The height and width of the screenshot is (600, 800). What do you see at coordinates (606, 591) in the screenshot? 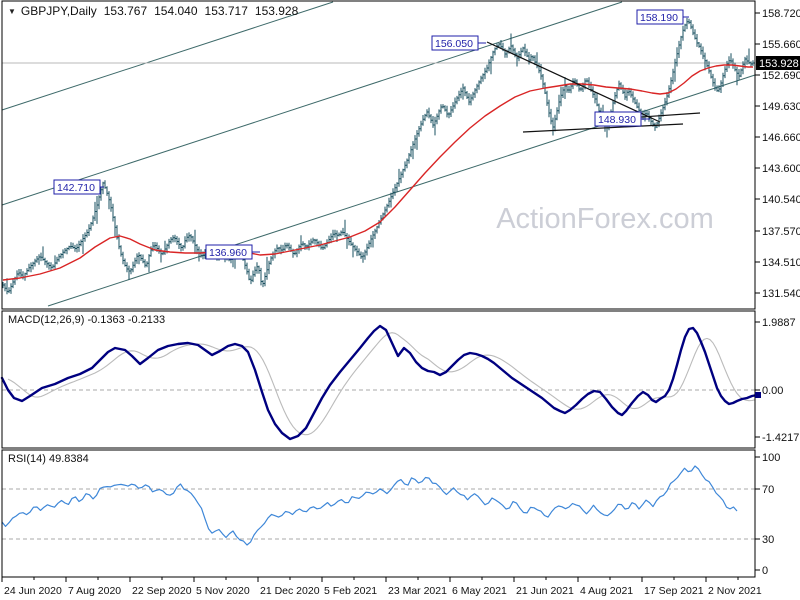
I see `date-label: 4 Aug 2021` at bounding box center [606, 591].